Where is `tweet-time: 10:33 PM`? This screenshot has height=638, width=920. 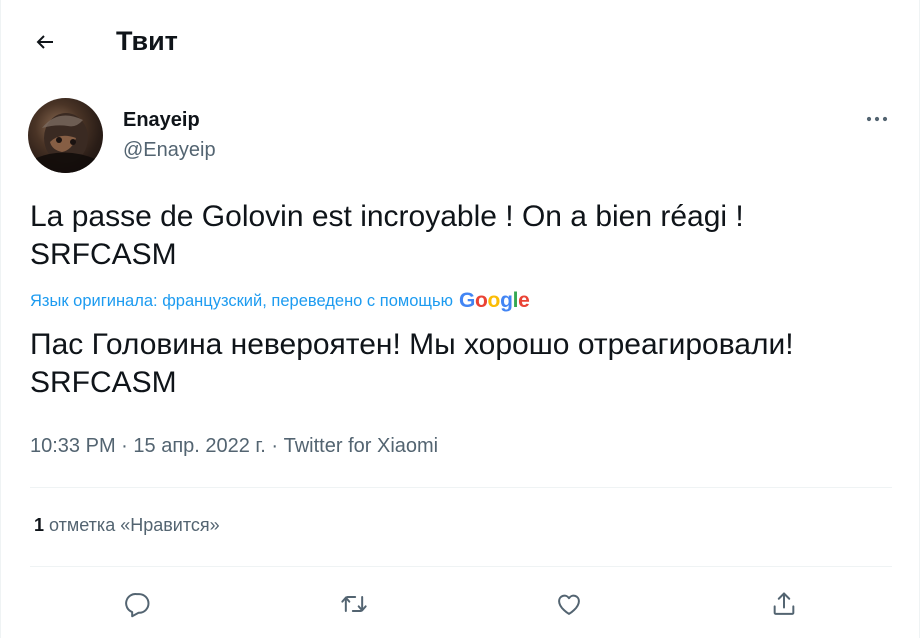
tweet-time: 10:33 PM is located at coordinates (73, 446).